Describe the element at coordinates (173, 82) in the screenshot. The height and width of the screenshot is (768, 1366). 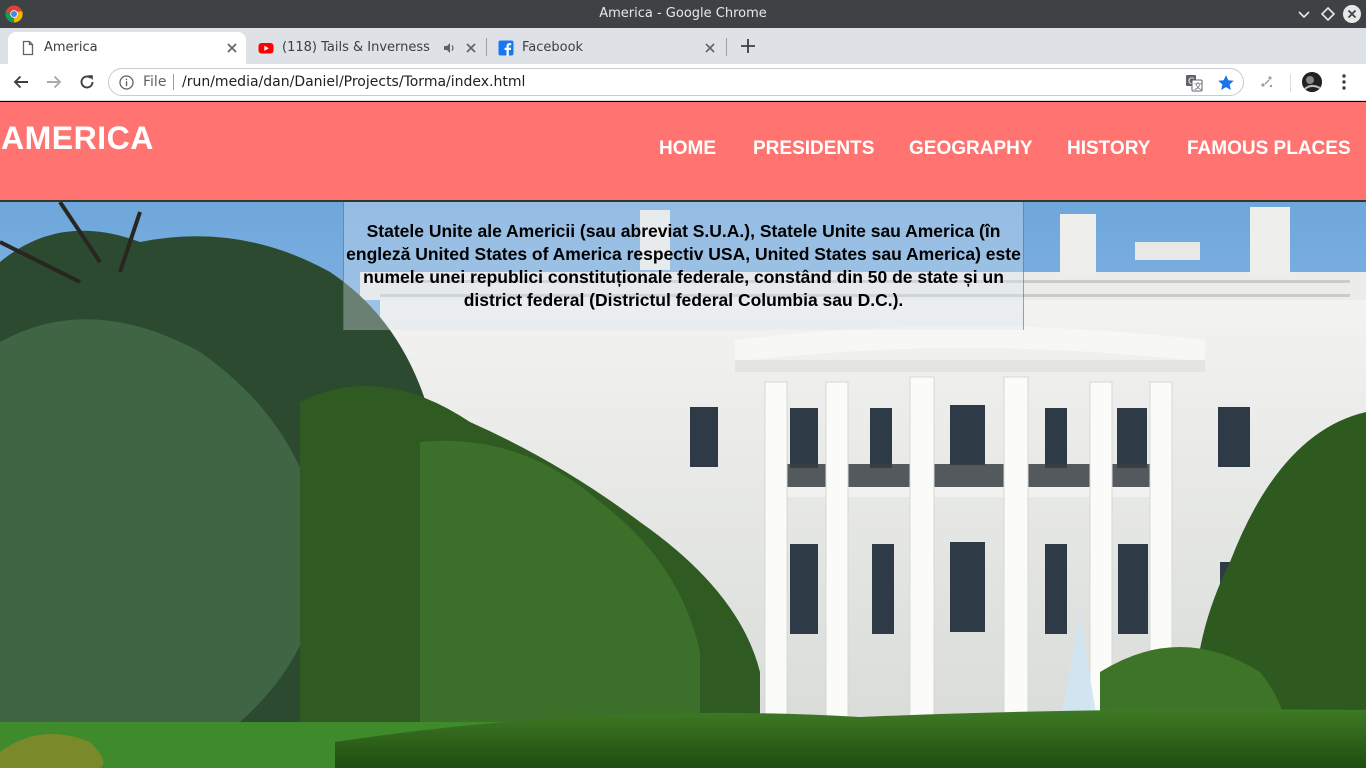
I see `omnibox-divider` at that location.